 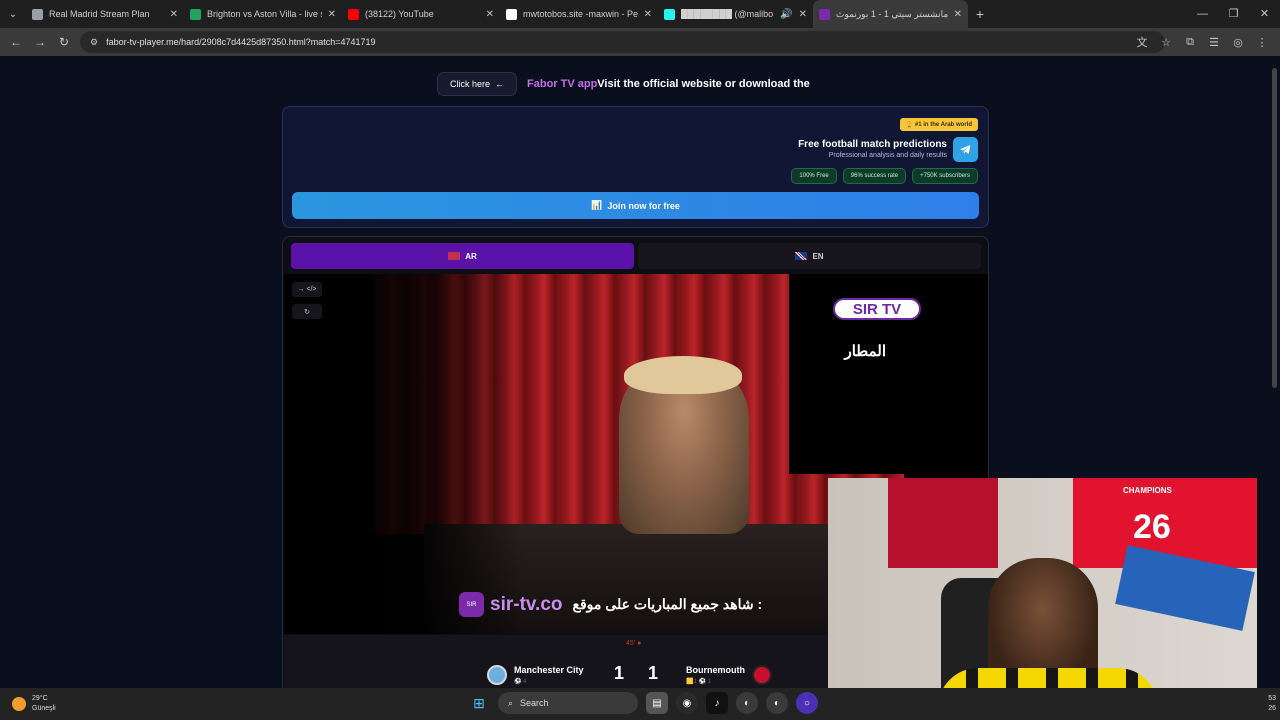 What do you see at coordinates (44, 708) in the screenshot?
I see `weather-desc: Güneşli` at bounding box center [44, 708].